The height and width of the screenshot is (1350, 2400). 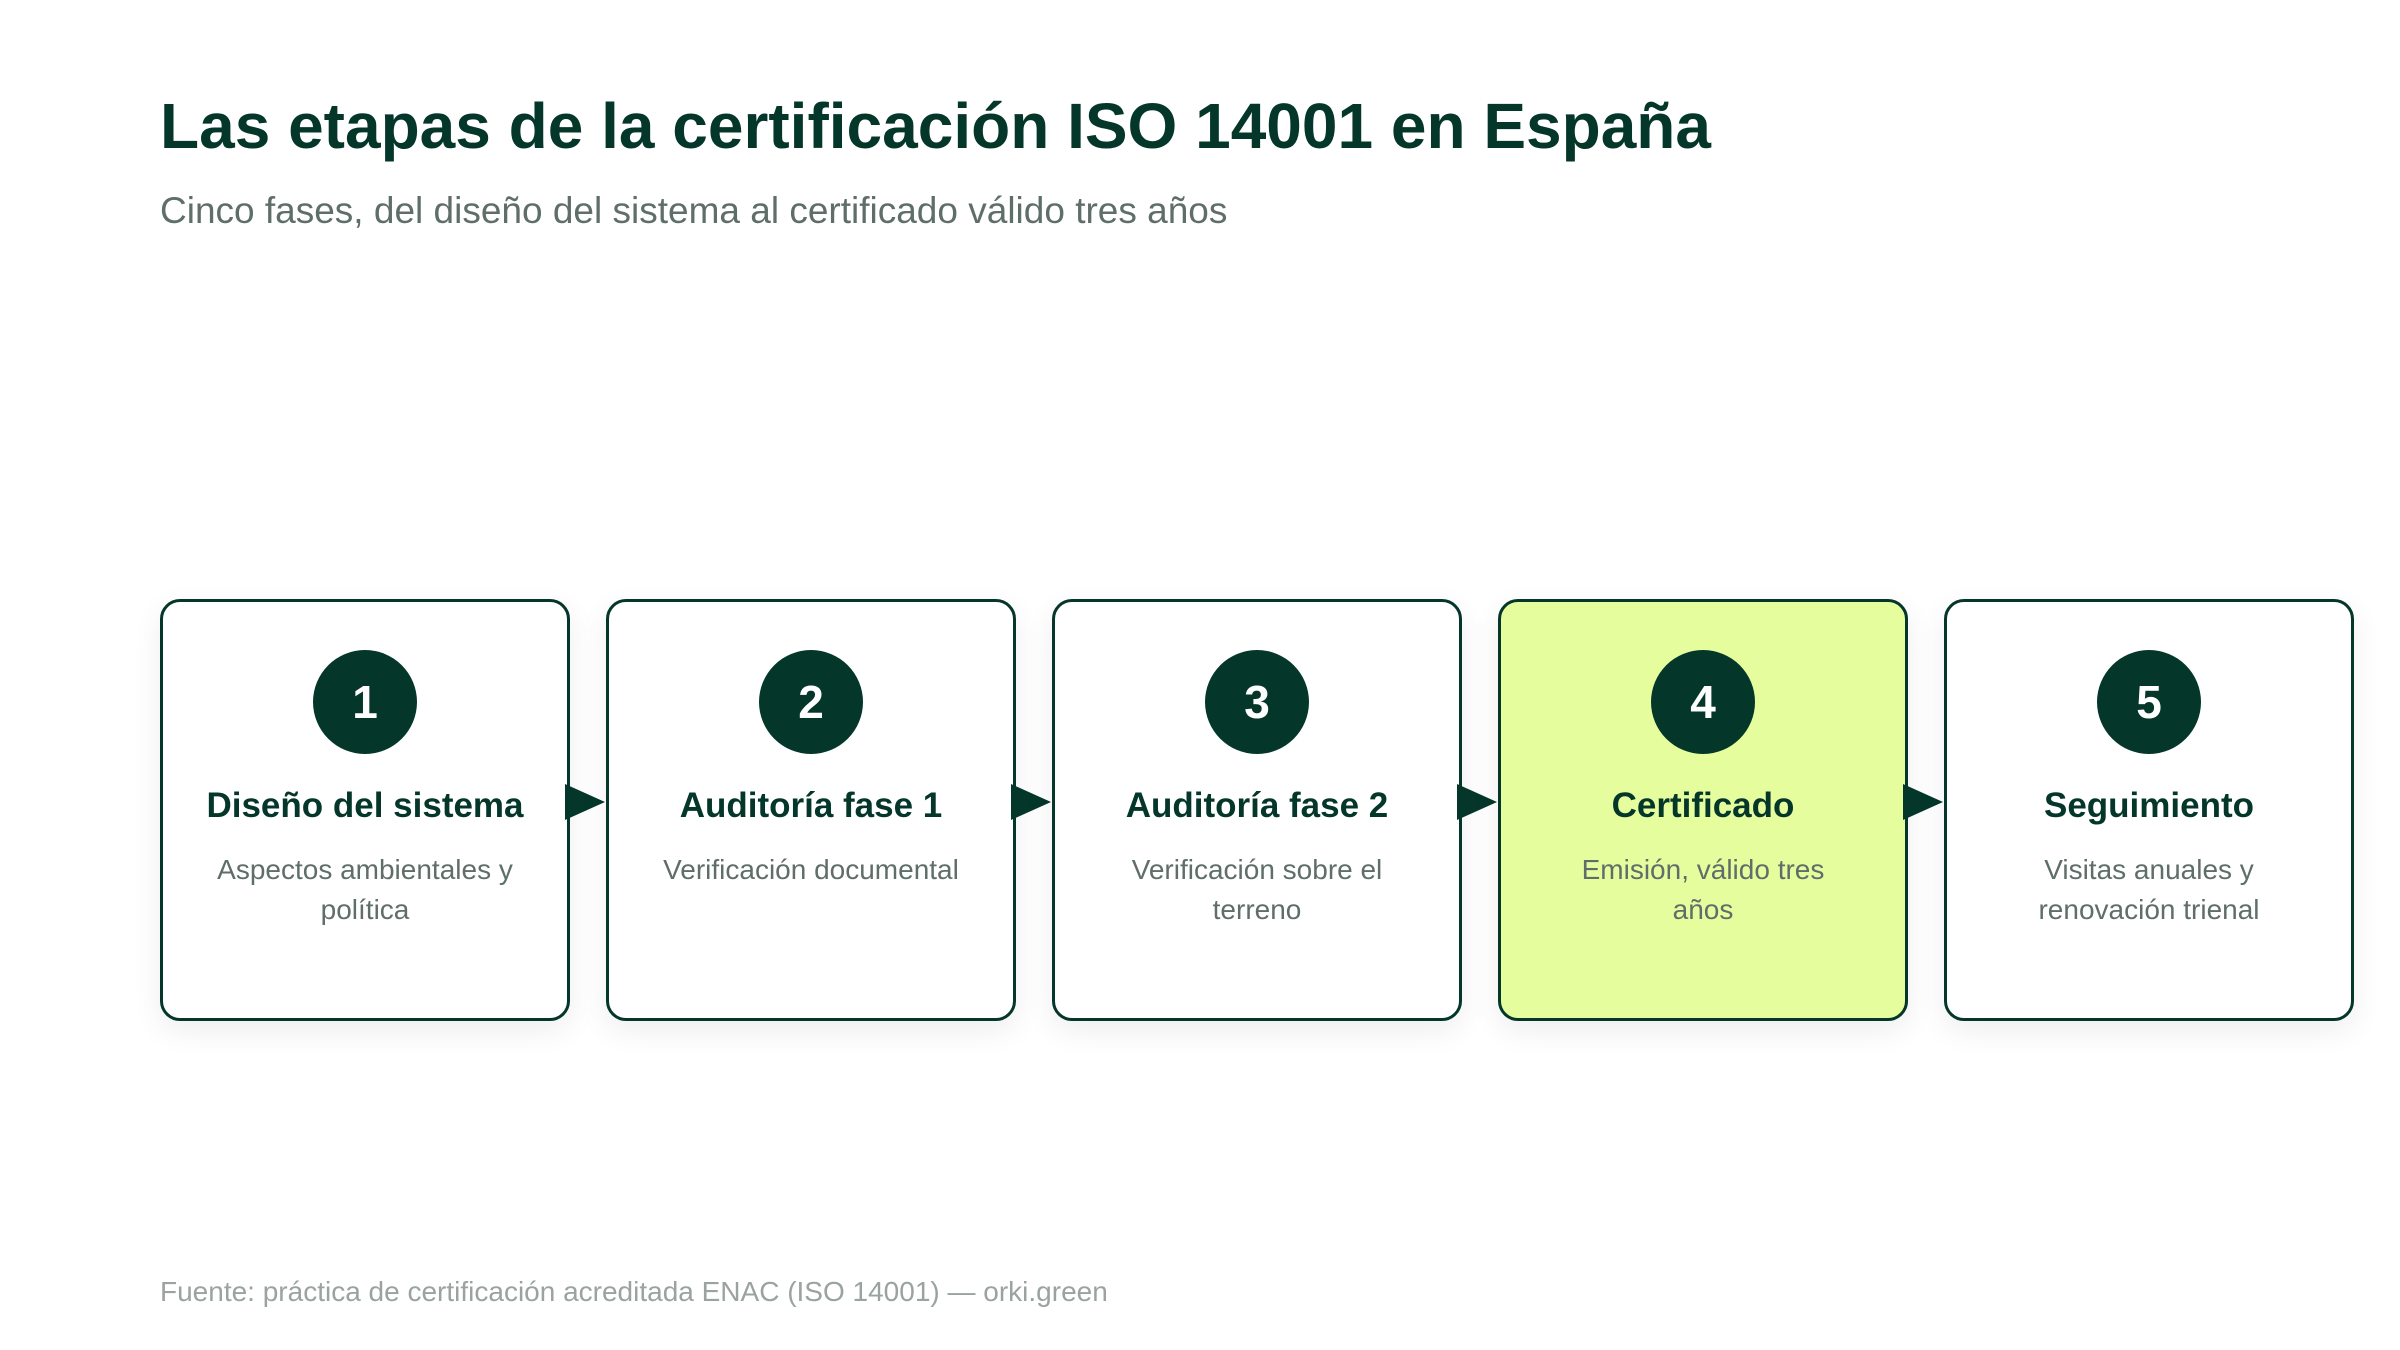 I want to click on step-description: Verificación documental, so click(x=811, y=869).